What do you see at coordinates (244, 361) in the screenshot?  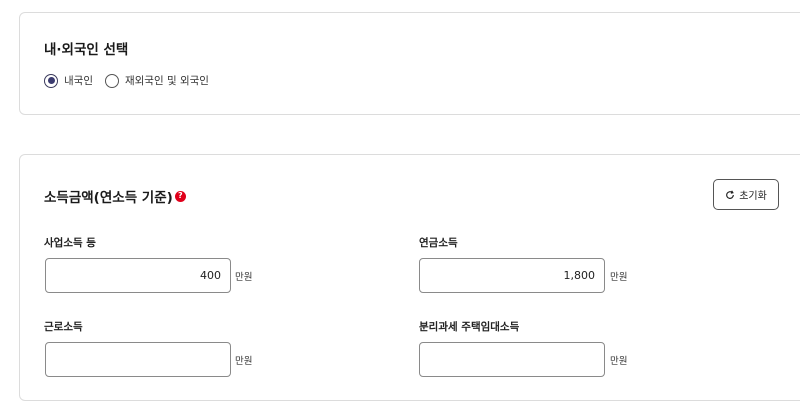 I see `earned-income-unit: 만원` at bounding box center [244, 361].